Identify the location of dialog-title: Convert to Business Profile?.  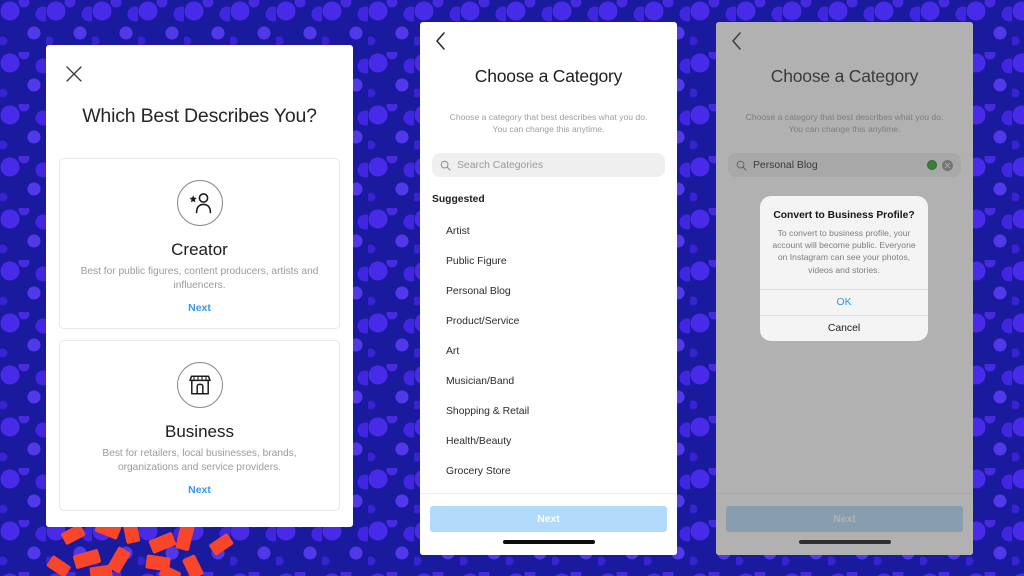
(844, 215).